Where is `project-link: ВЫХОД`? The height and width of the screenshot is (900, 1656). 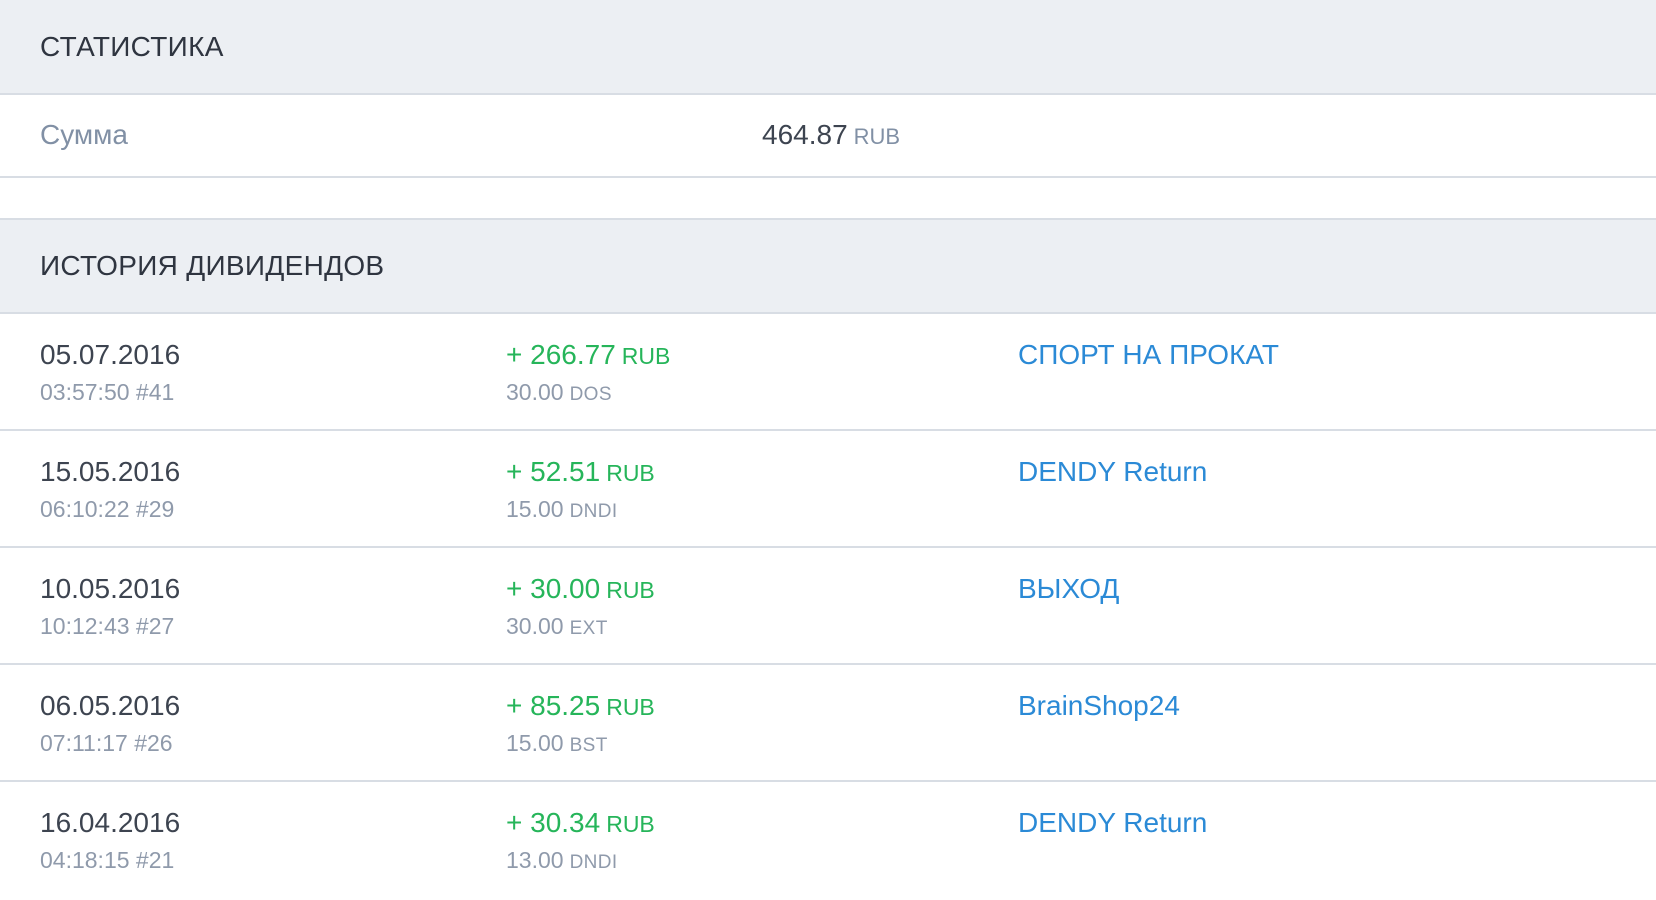 project-link: ВЫХОД is located at coordinates (1068, 589).